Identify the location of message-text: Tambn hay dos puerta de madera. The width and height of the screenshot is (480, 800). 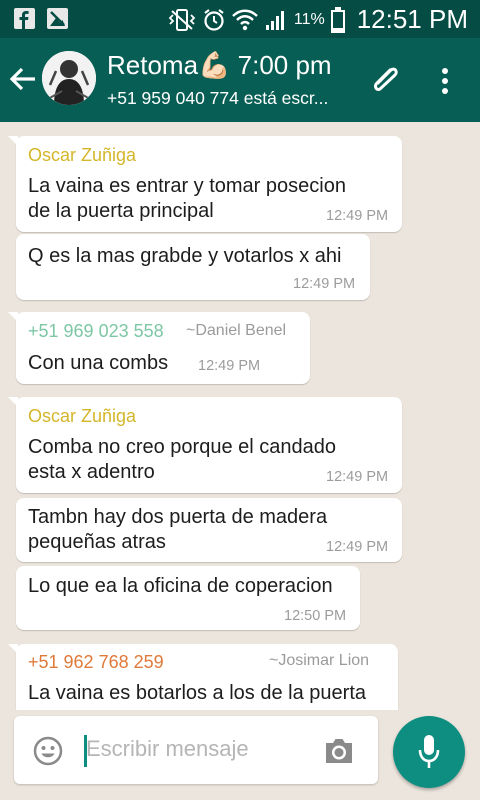
(178, 517).